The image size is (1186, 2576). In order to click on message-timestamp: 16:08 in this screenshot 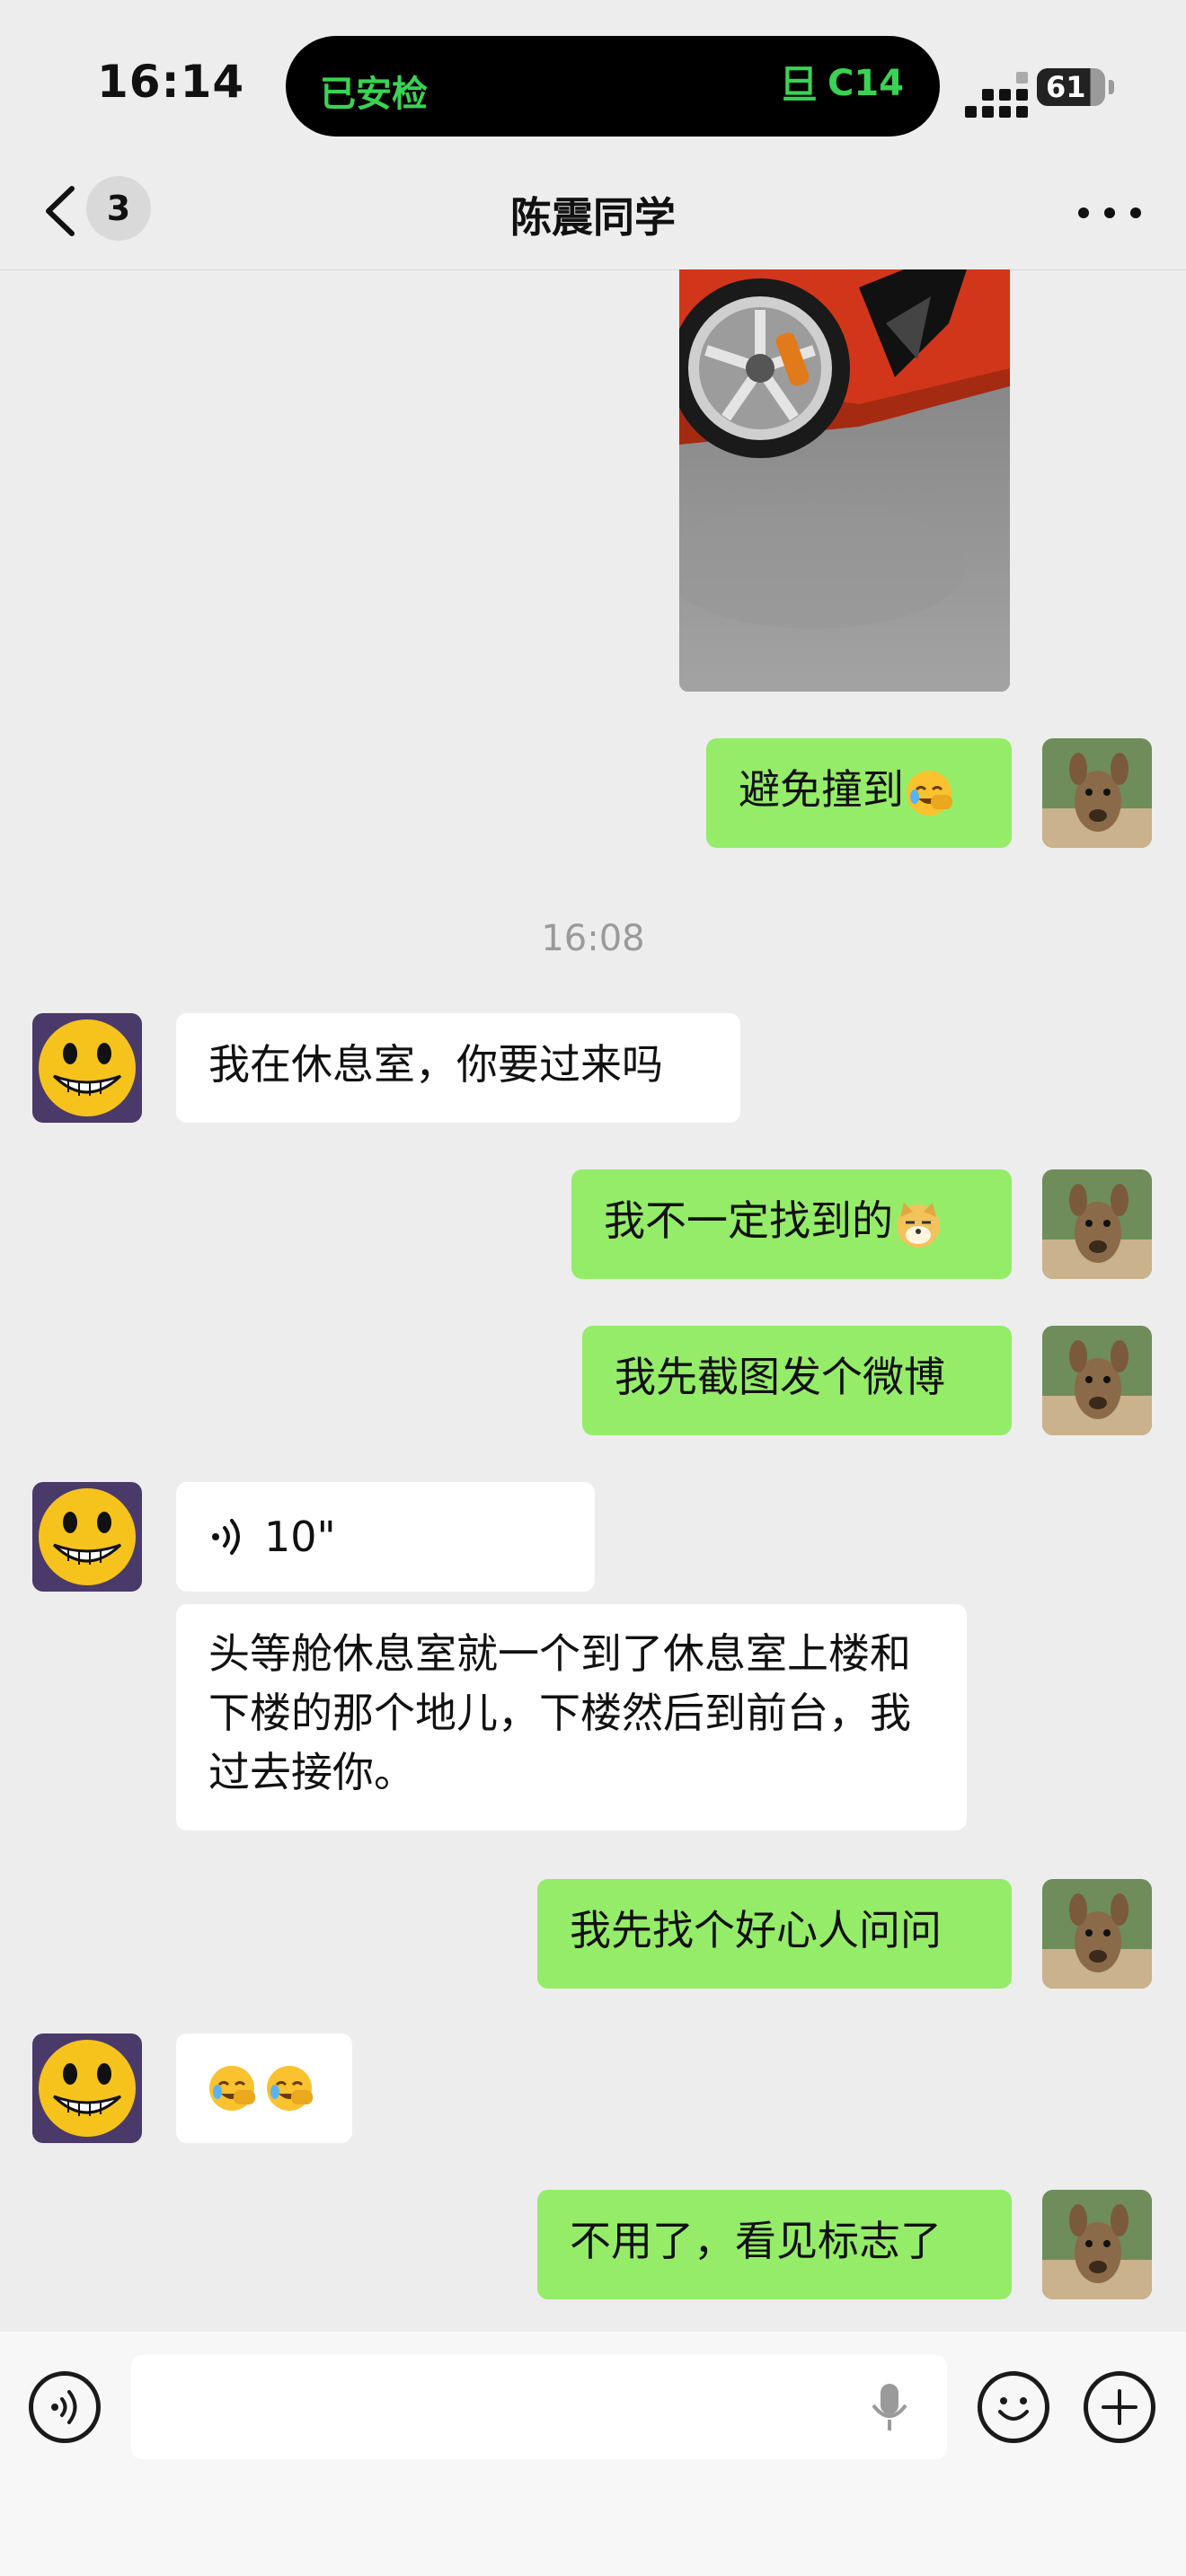, I will do `click(593, 938)`.